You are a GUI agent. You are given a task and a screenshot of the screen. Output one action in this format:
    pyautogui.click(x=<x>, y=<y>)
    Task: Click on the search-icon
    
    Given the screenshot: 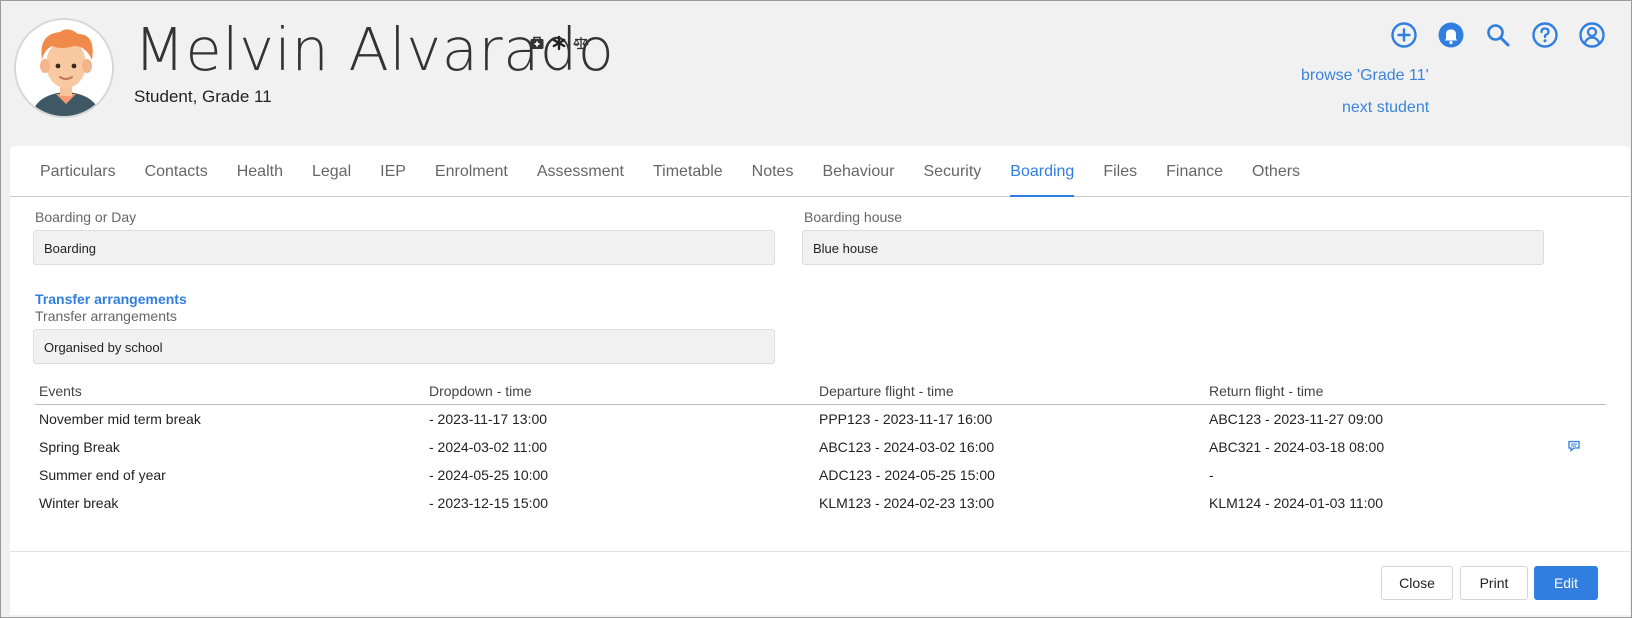 What is the action you would take?
    pyautogui.click(x=1498, y=35)
    